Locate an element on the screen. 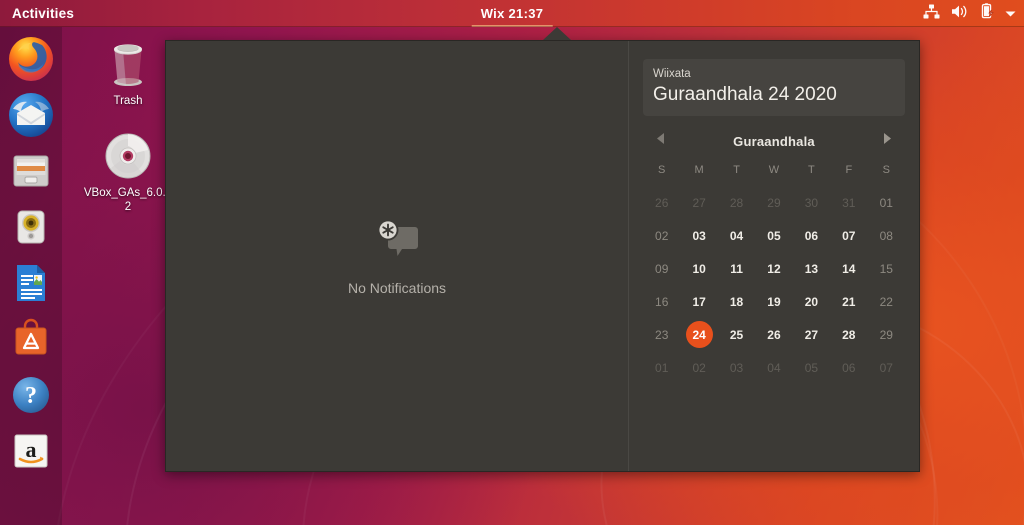 This screenshot has width=1024, height=525. activities-button: Activities is located at coordinates (42, 13).